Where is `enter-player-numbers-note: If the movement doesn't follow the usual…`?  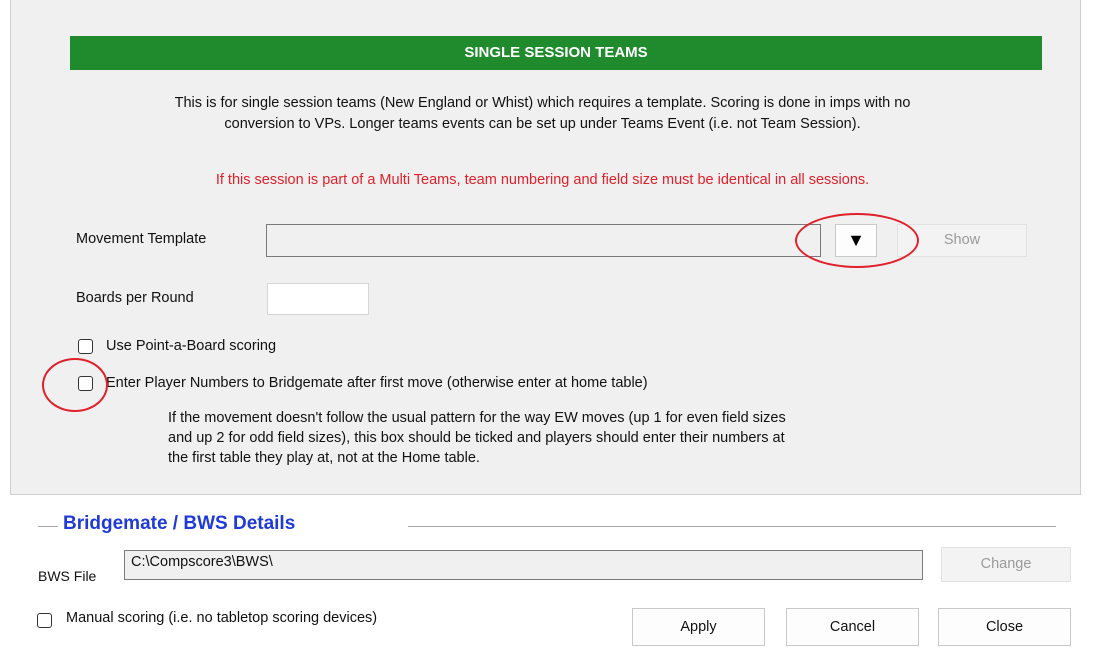
enter-player-numbers-note: If the movement doesn't follow the usual… is located at coordinates (477, 438).